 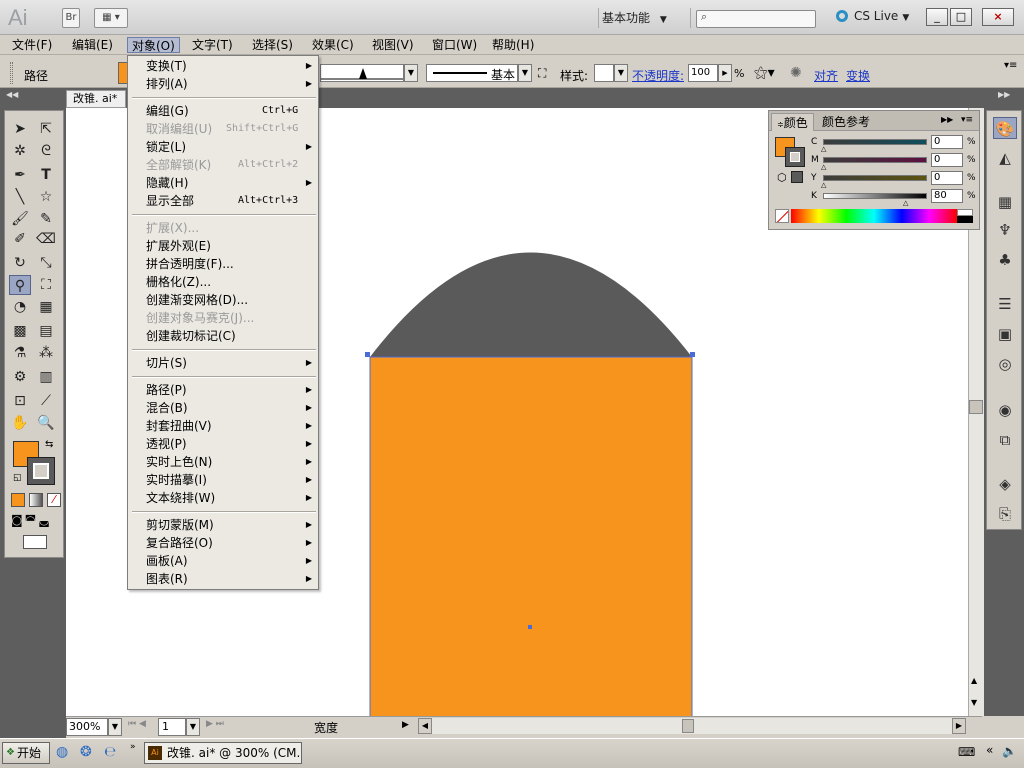 What do you see at coordinates (692, 726) in the screenshot?
I see `horizontal-scrollbar` at bounding box center [692, 726].